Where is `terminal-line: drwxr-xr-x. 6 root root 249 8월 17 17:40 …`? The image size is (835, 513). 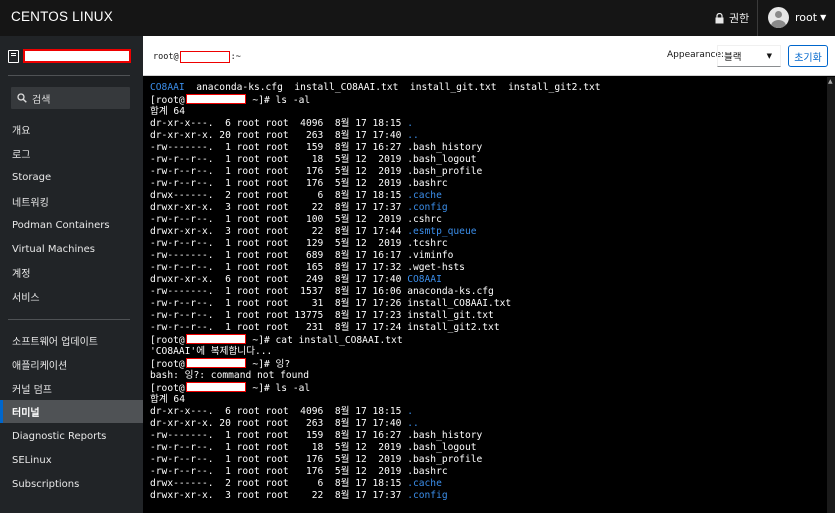 terminal-line: drwxr-xr-x. 6 root root 249 8월 17 17:40 … is located at coordinates (488, 280).